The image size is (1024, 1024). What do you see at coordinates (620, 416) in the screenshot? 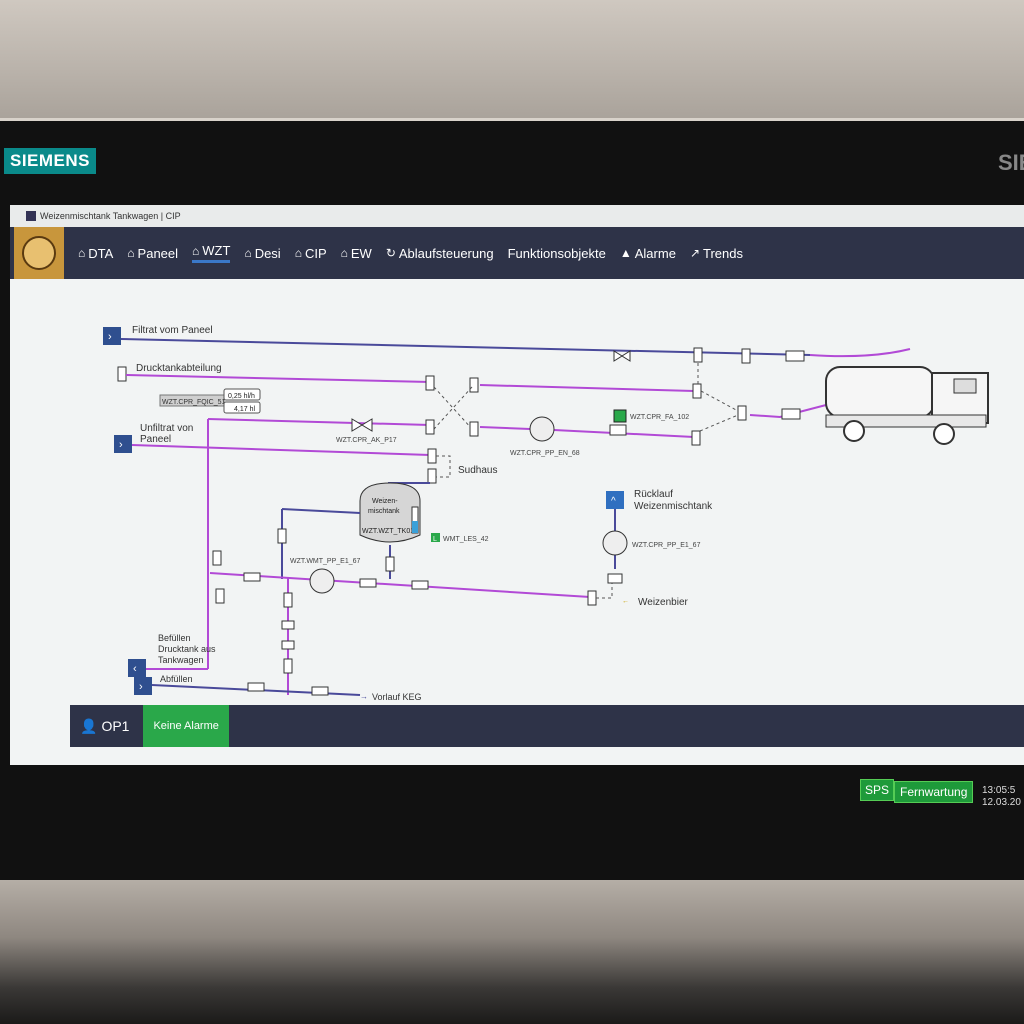
I see `fa-indicator` at bounding box center [620, 416].